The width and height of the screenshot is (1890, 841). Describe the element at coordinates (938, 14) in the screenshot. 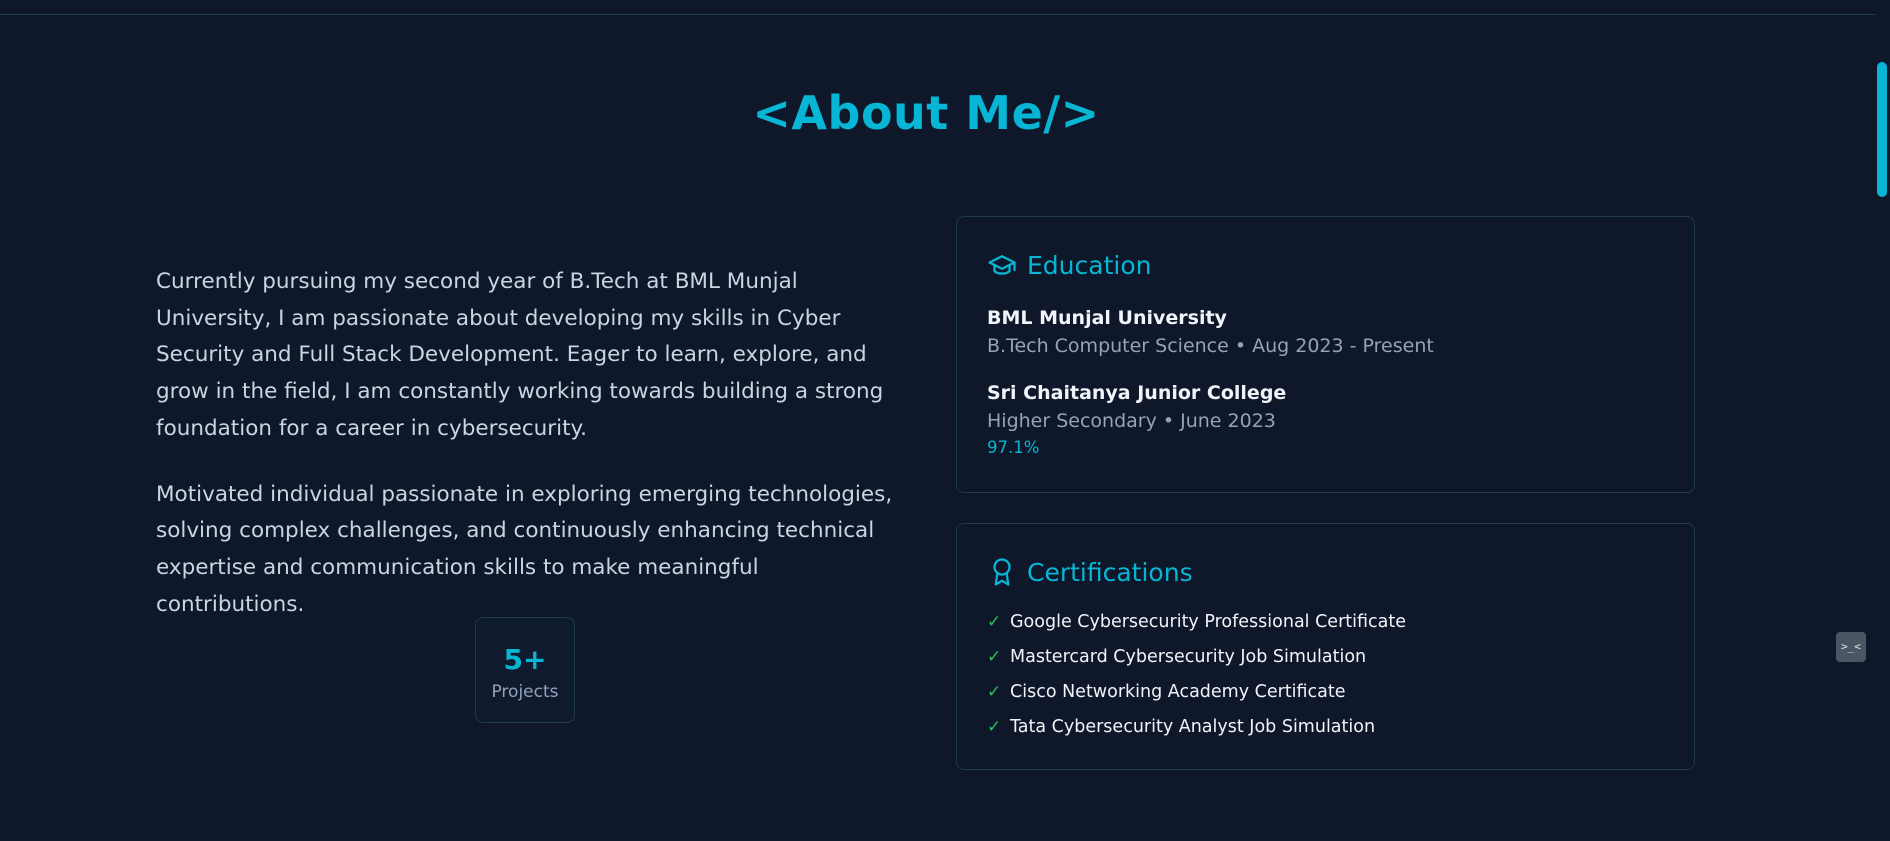

I see `header-divider` at that location.